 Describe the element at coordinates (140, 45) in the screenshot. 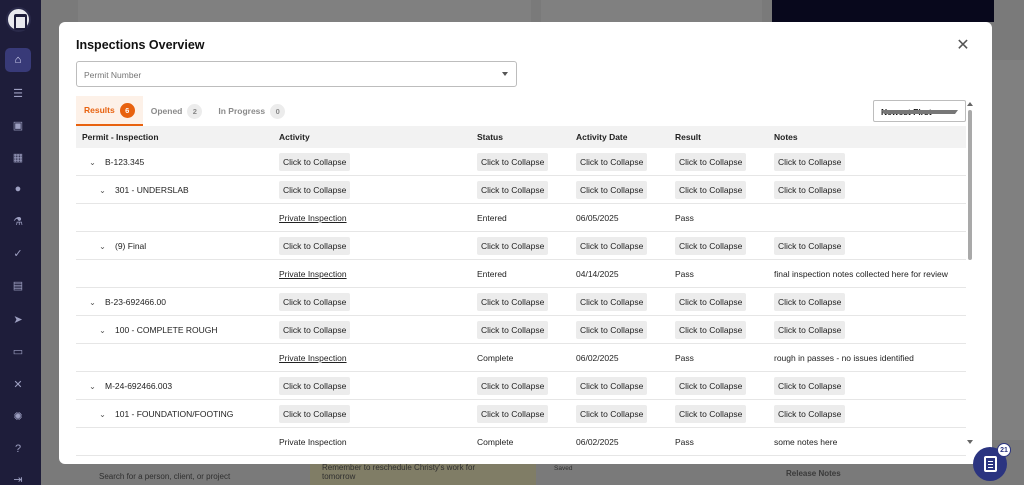

I see `modal-title: Inspections Overview` at that location.